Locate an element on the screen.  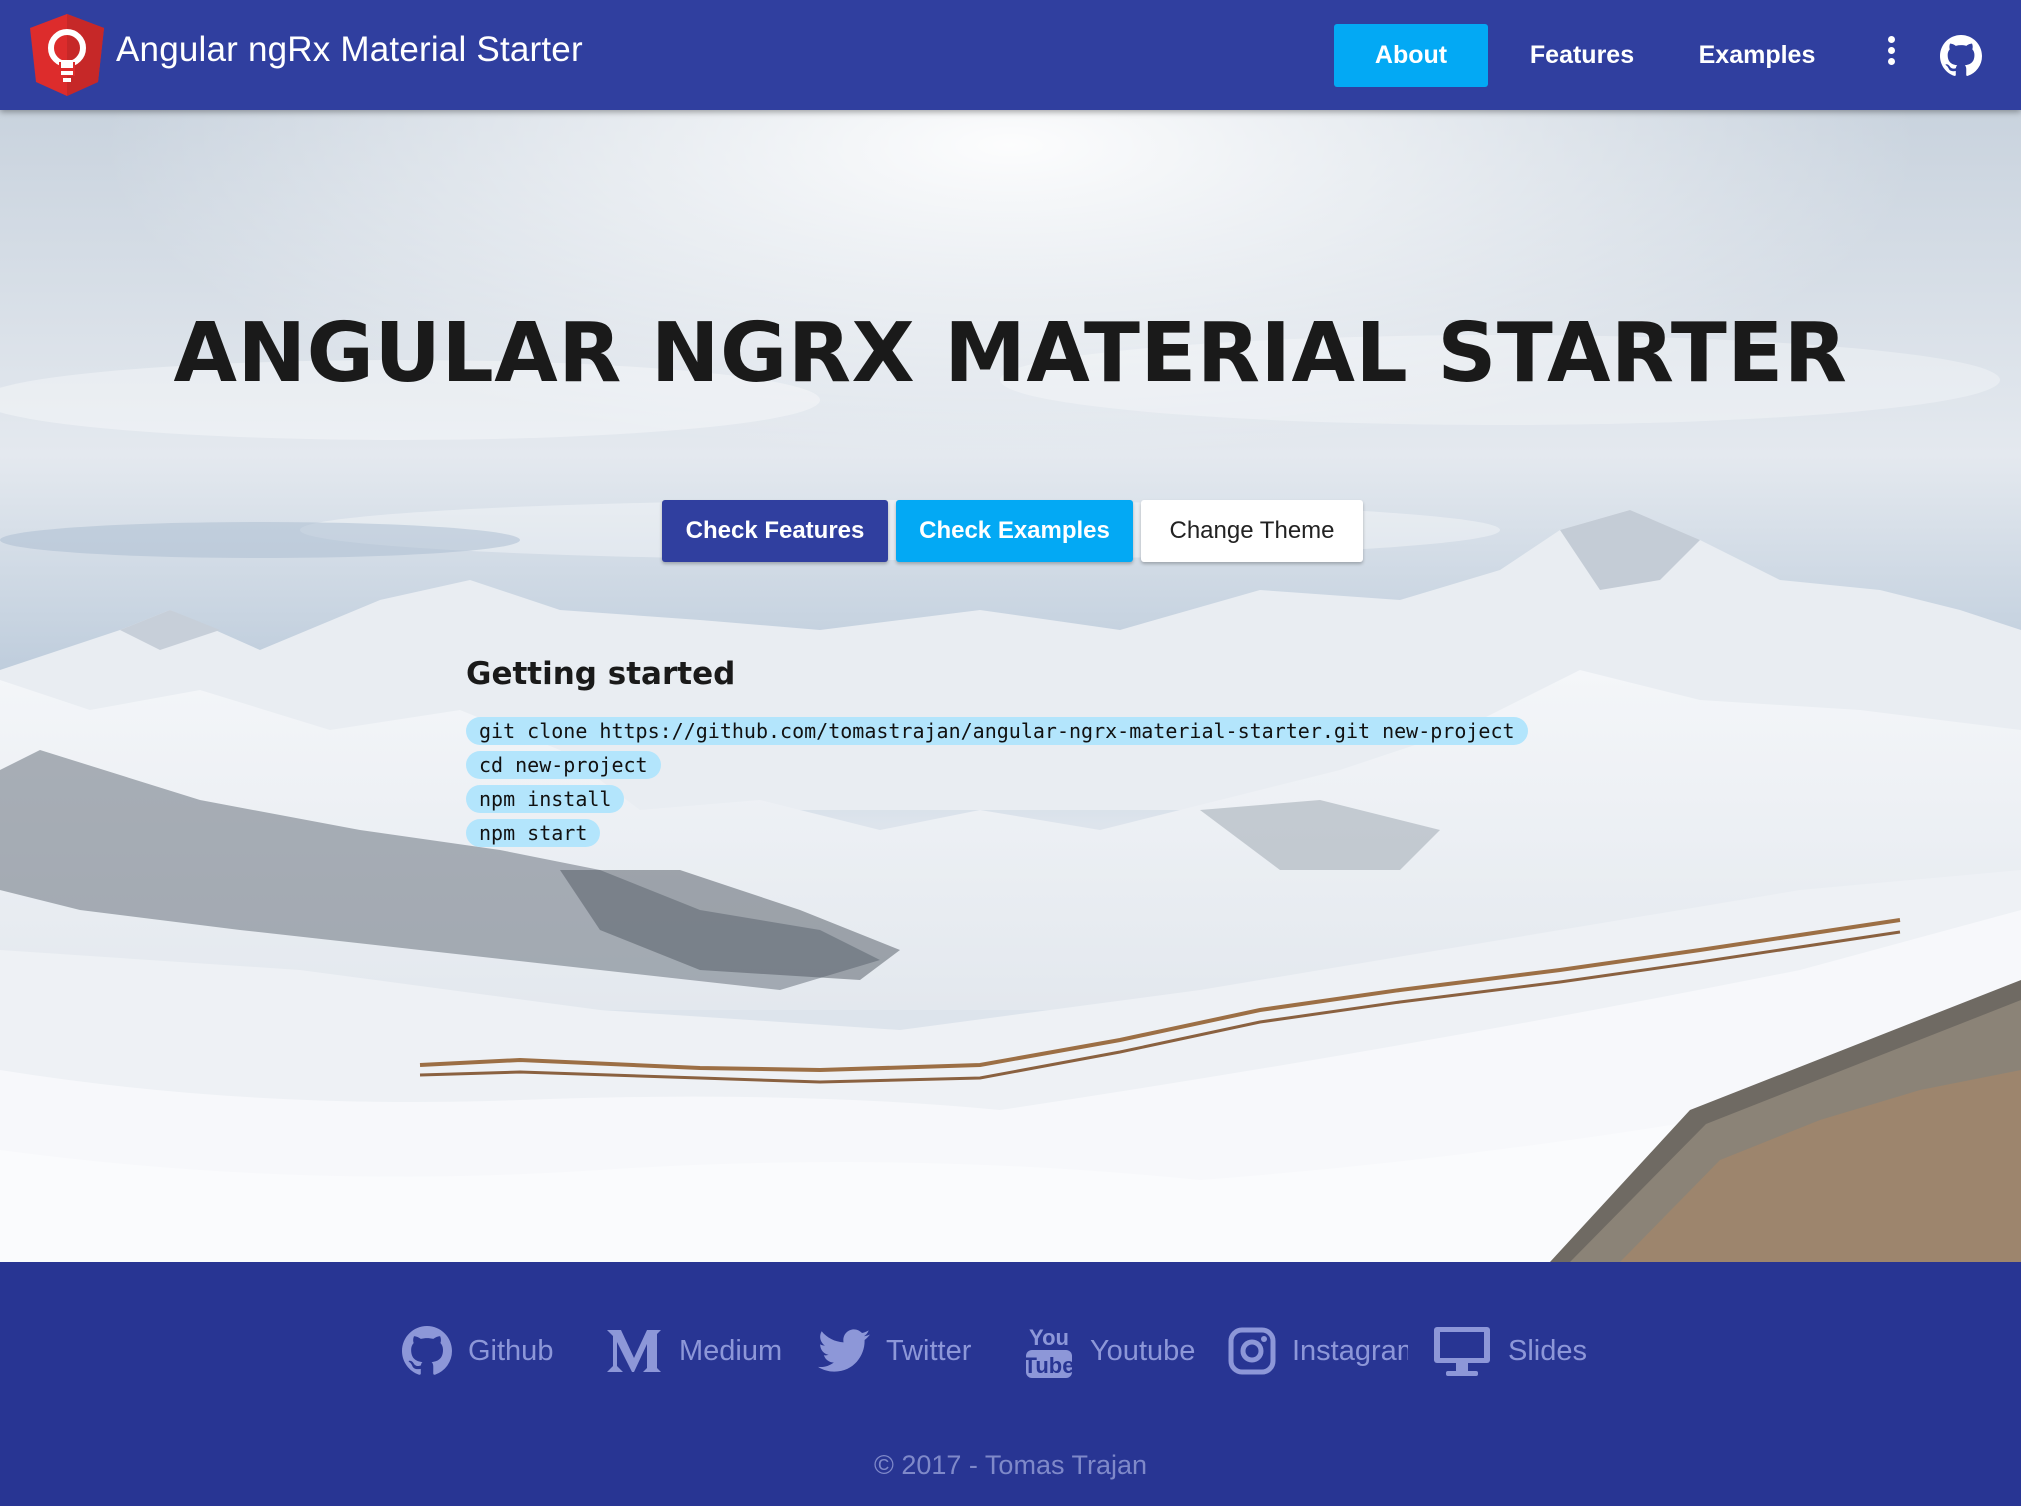
footer-link-label: Slides is located at coordinates (1547, 1350).